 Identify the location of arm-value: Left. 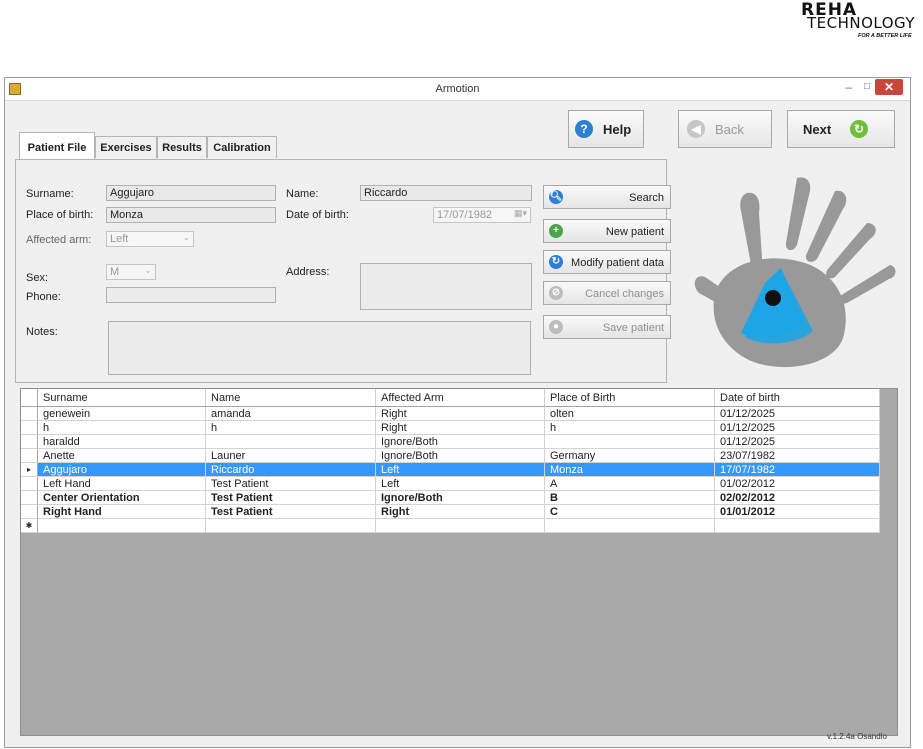
(119, 239).